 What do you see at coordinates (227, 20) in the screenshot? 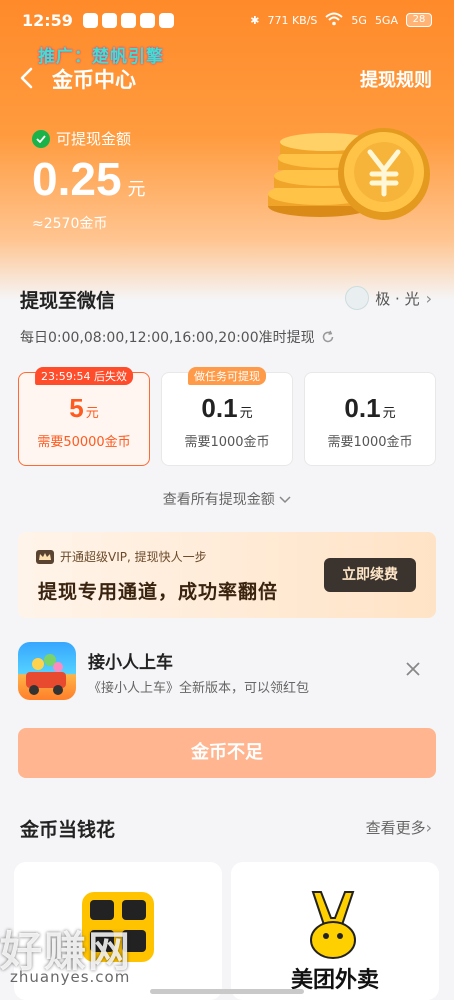
I see `status-bar: 12:59 ✱ 771 KB/S 5G 5GA 28` at bounding box center [227, 20].